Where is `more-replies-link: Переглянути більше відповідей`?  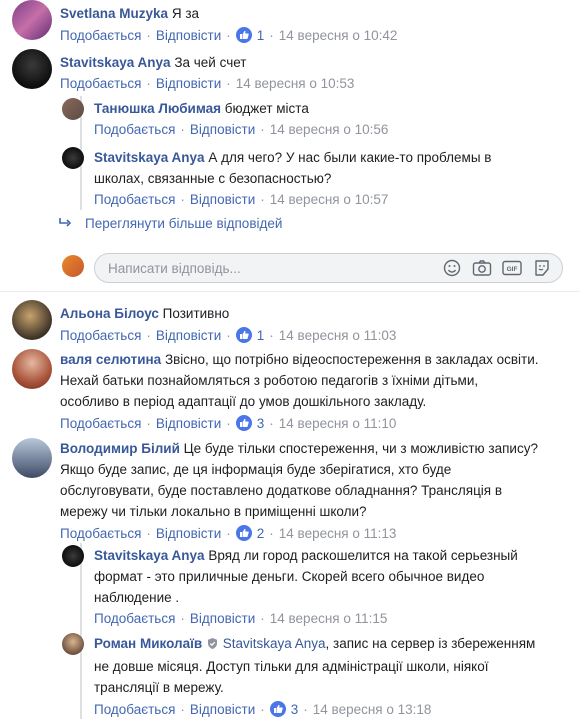 more-replies-link: Переглянути більше відповідей is located at coordinates (170, 223).